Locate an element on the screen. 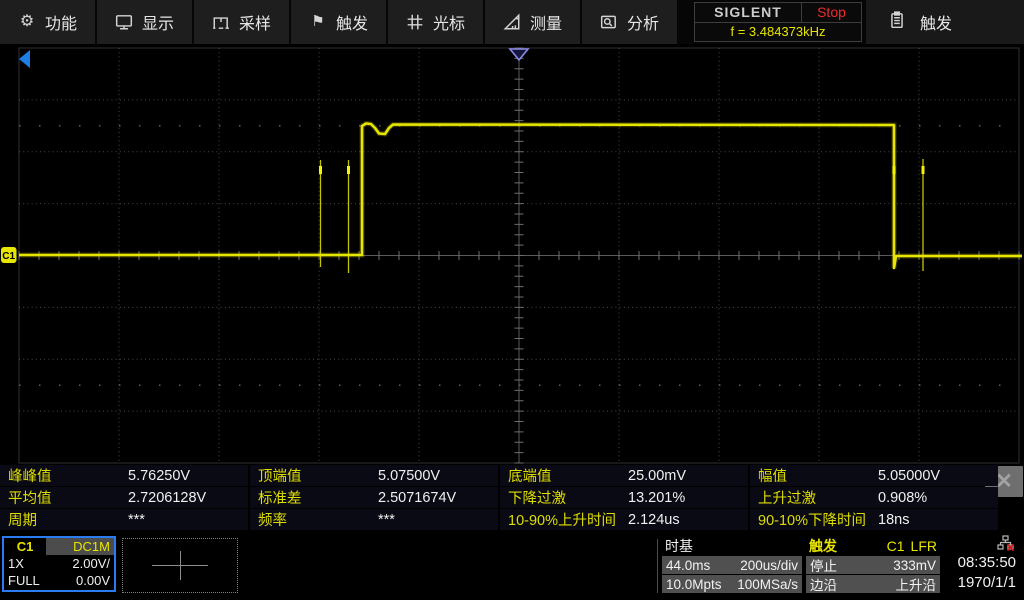 This screenshot has height=600, width=1024. measurement-value: 2.5071674V is located at coordinates (417, 497).